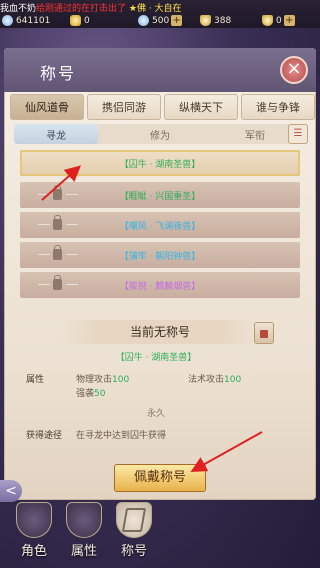 The width and height of the screenshot is (320, 568). What do you see at coordinates (155, 414) in the screenshot?
I see `duration-text: 永久` at bounding box center [155, 414].